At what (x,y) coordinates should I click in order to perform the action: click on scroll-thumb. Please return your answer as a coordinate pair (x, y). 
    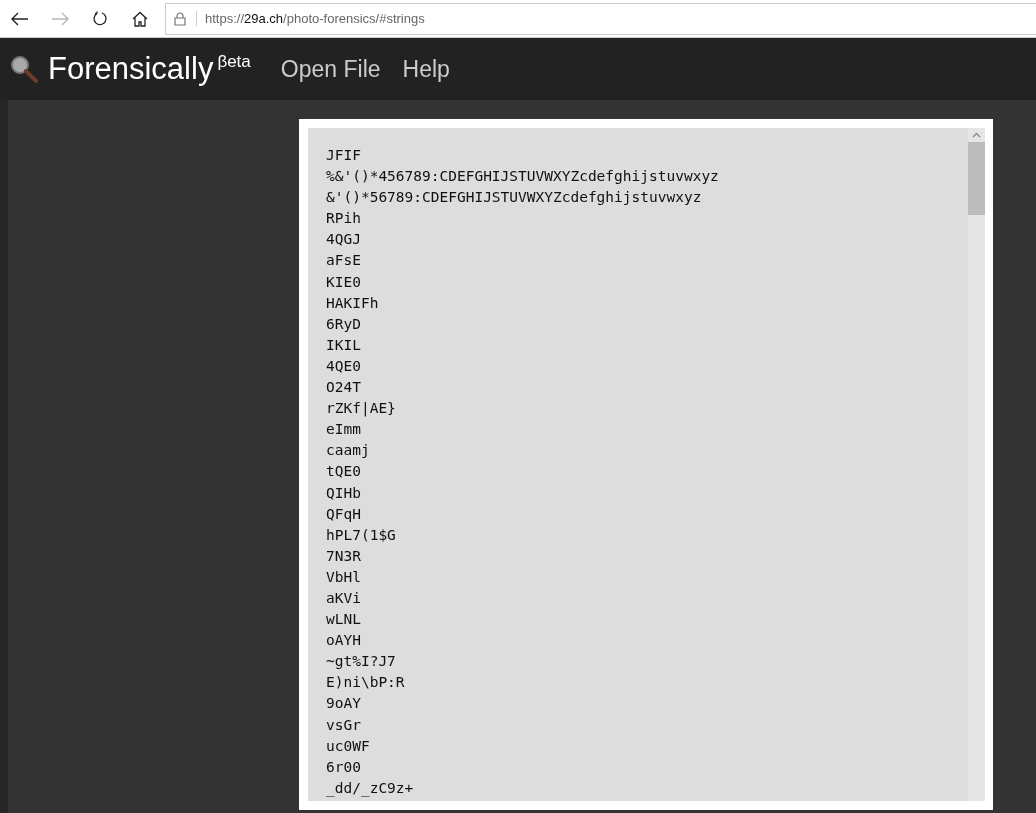
    Looking at the image, I should click on (976, 178).